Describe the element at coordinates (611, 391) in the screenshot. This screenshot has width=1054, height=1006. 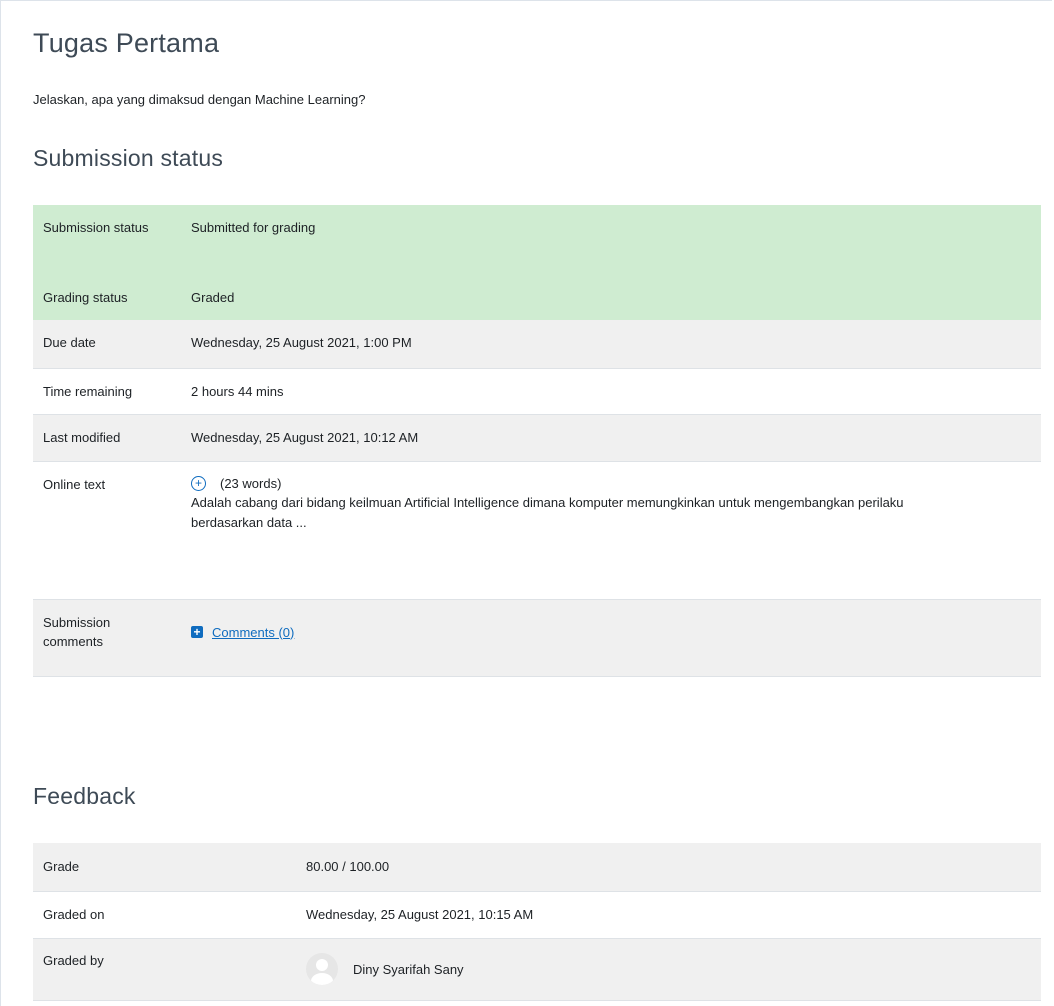
I see `time-remaining-value: 2 hours 44 mins` at that location.